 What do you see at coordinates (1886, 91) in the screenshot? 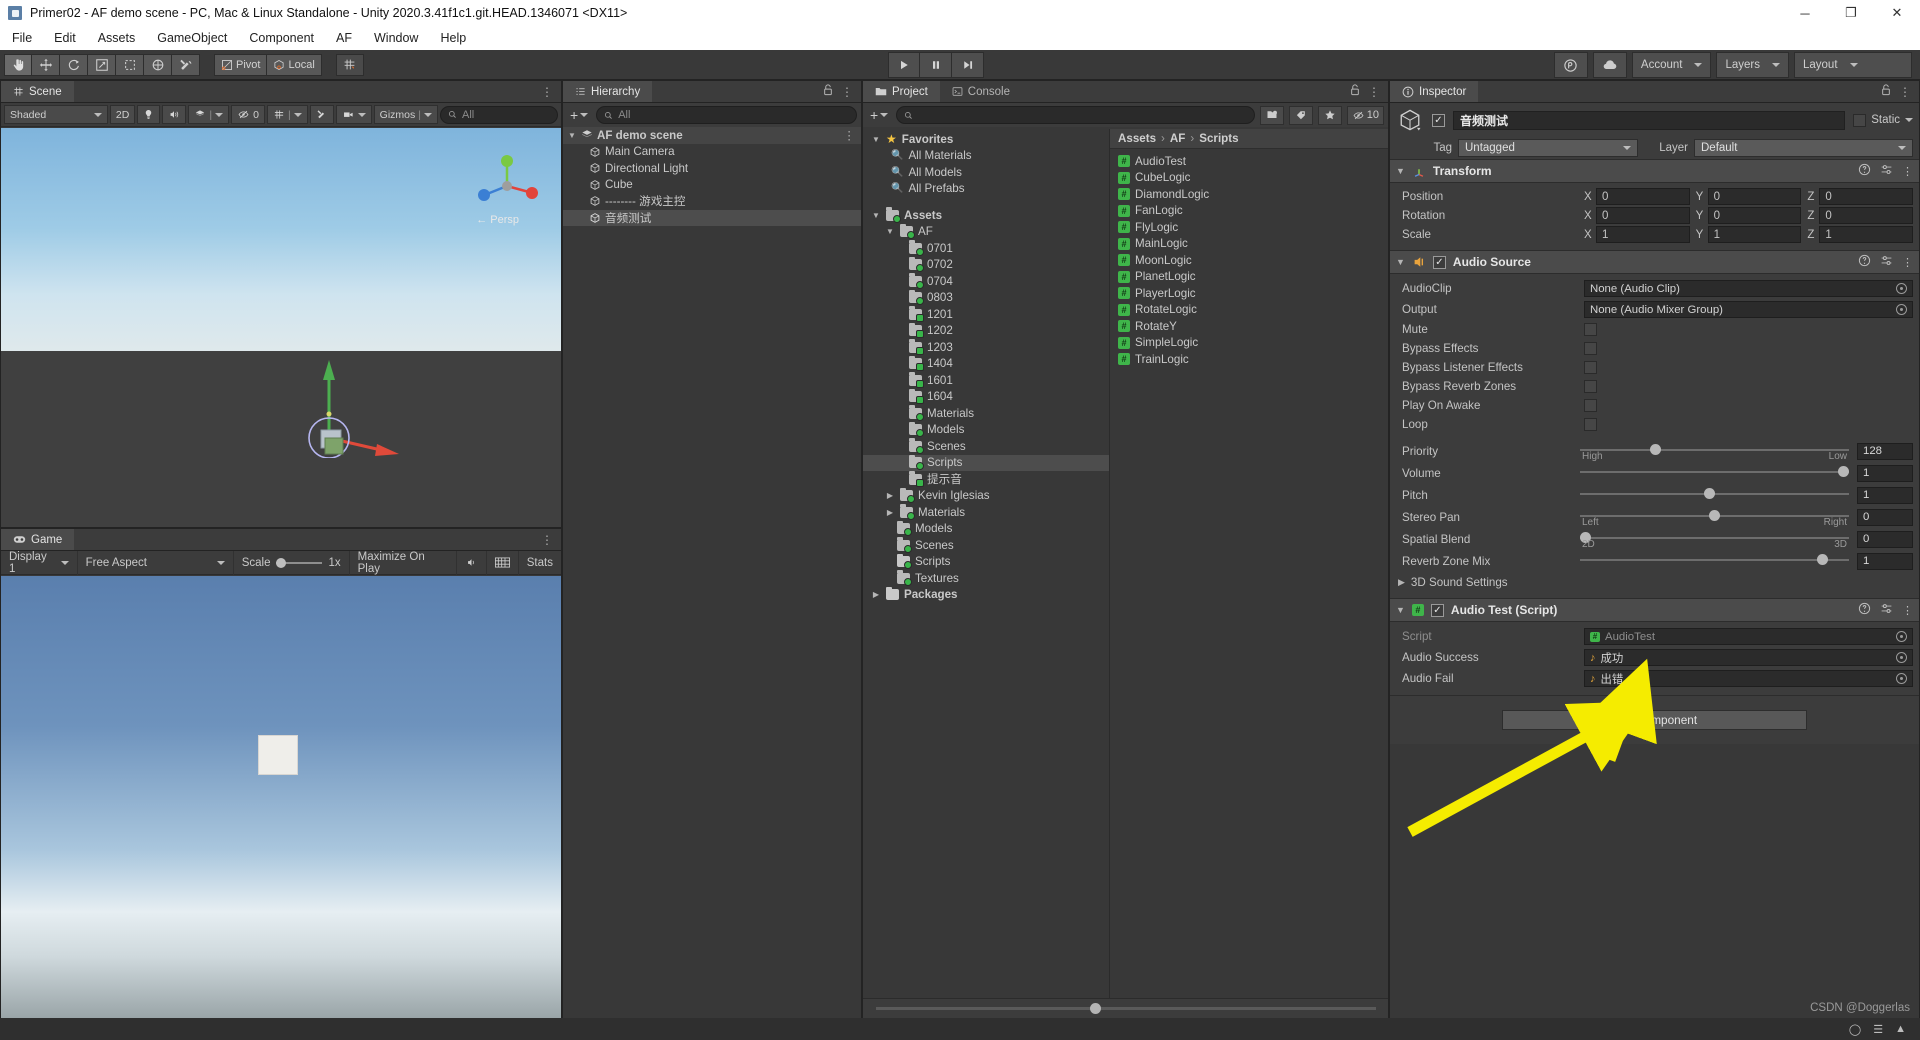
I see `lock-icon` at bounding box center [1886, 91].